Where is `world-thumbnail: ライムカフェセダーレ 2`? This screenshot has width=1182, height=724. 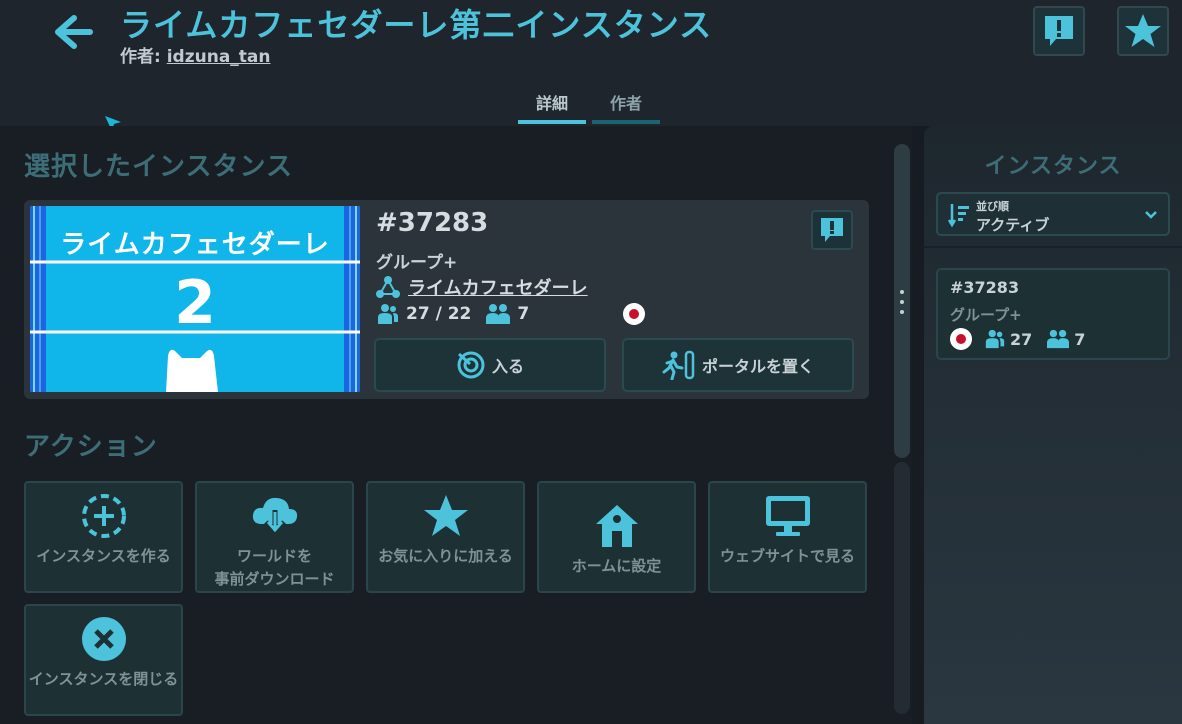
world-thumbnail: ライムカフェセダーレ 2 is located at coordinates (195, 299).